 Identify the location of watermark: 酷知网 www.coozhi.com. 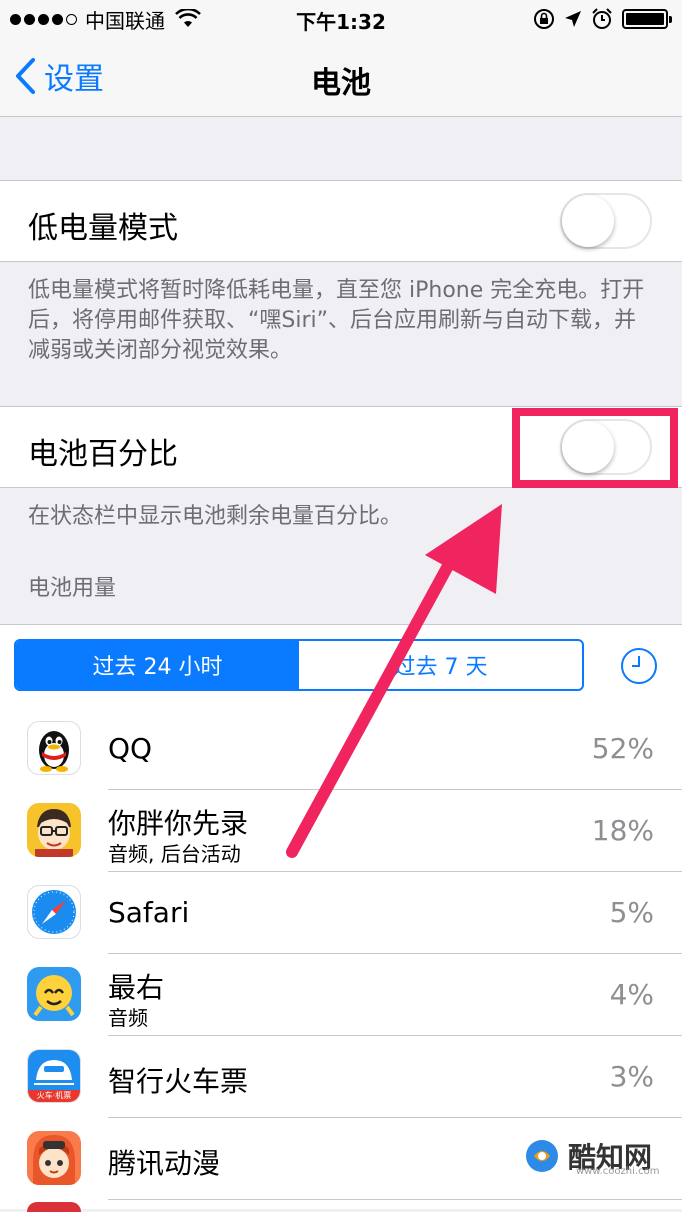
(593, 1156).